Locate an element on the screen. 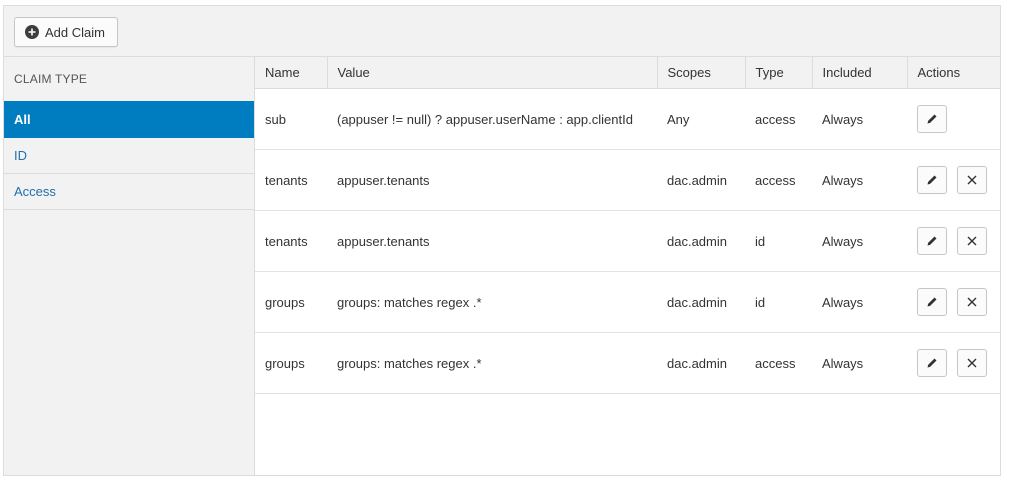 The image size is (1009, 484). toolbar: Add Claim is located at coordinates (502, 31).